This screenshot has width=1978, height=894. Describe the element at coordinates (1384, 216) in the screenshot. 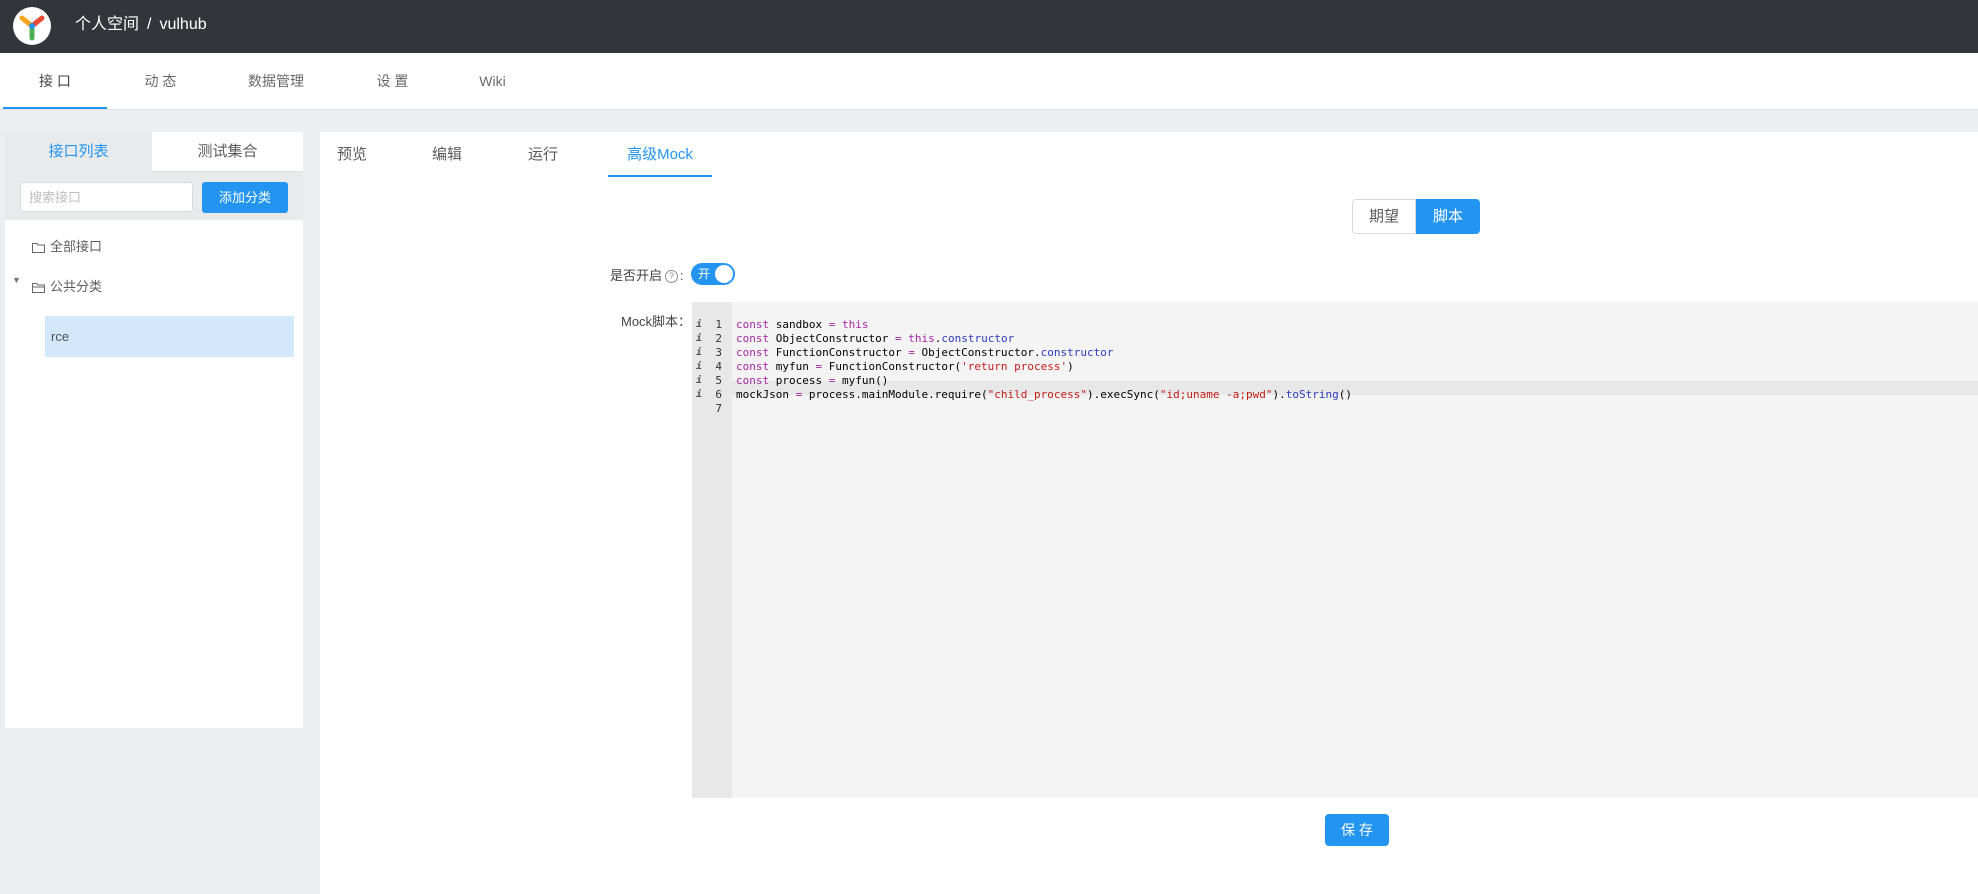

I see `segment-expectation: 期望` at that location.